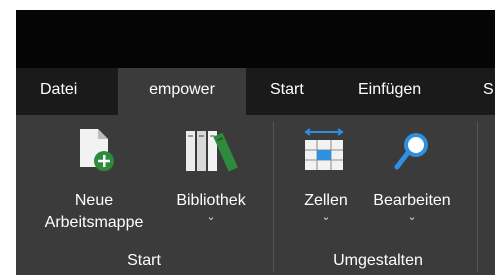 Image resolution: width=495 pixels, height=275 pixels. I want to click on edit-button: Bearbeiten ⌄, so click(412, 208).